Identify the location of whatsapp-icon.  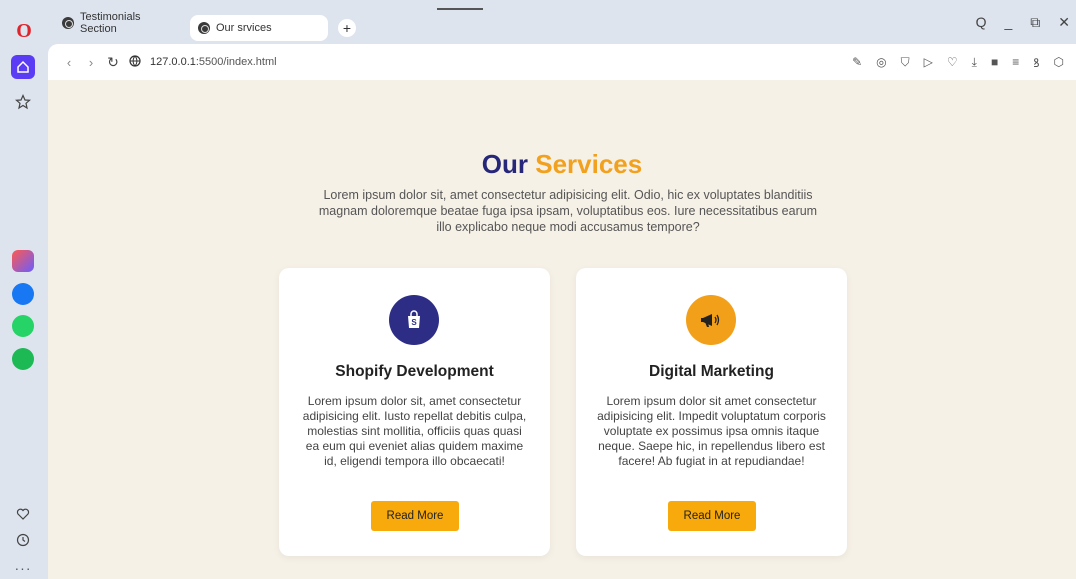
(23, 326).